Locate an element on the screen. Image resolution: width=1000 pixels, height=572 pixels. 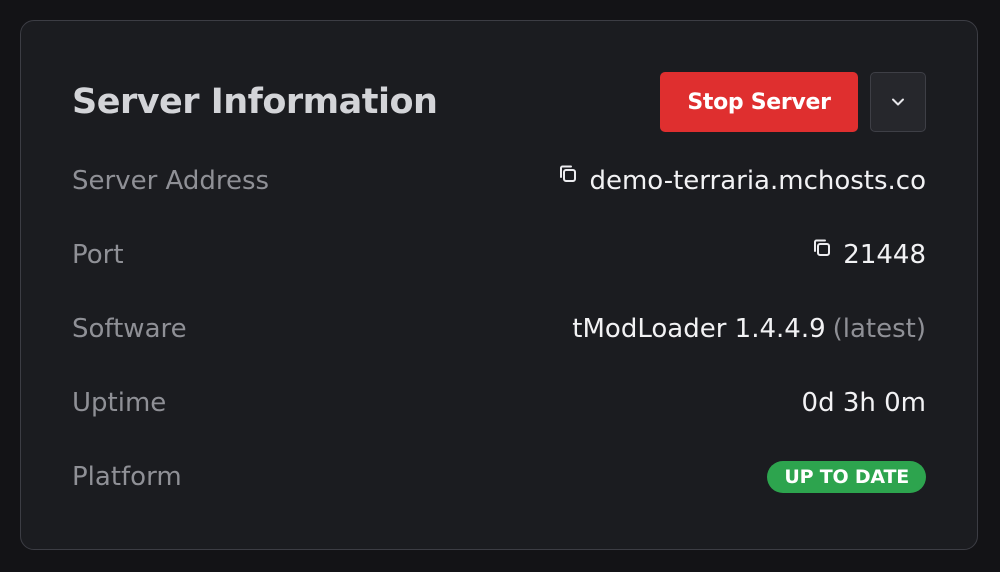
status-badge: UP TO DATE is located at coordinates (846, 477).